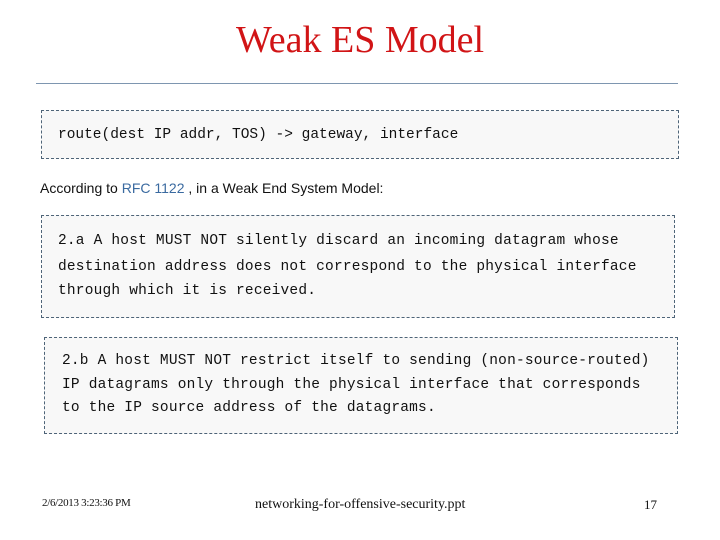 The width and height of the screenshot is (720, 540). I want to click on intro-suffix: , in a Weak End System Model:, so click(284, 188).